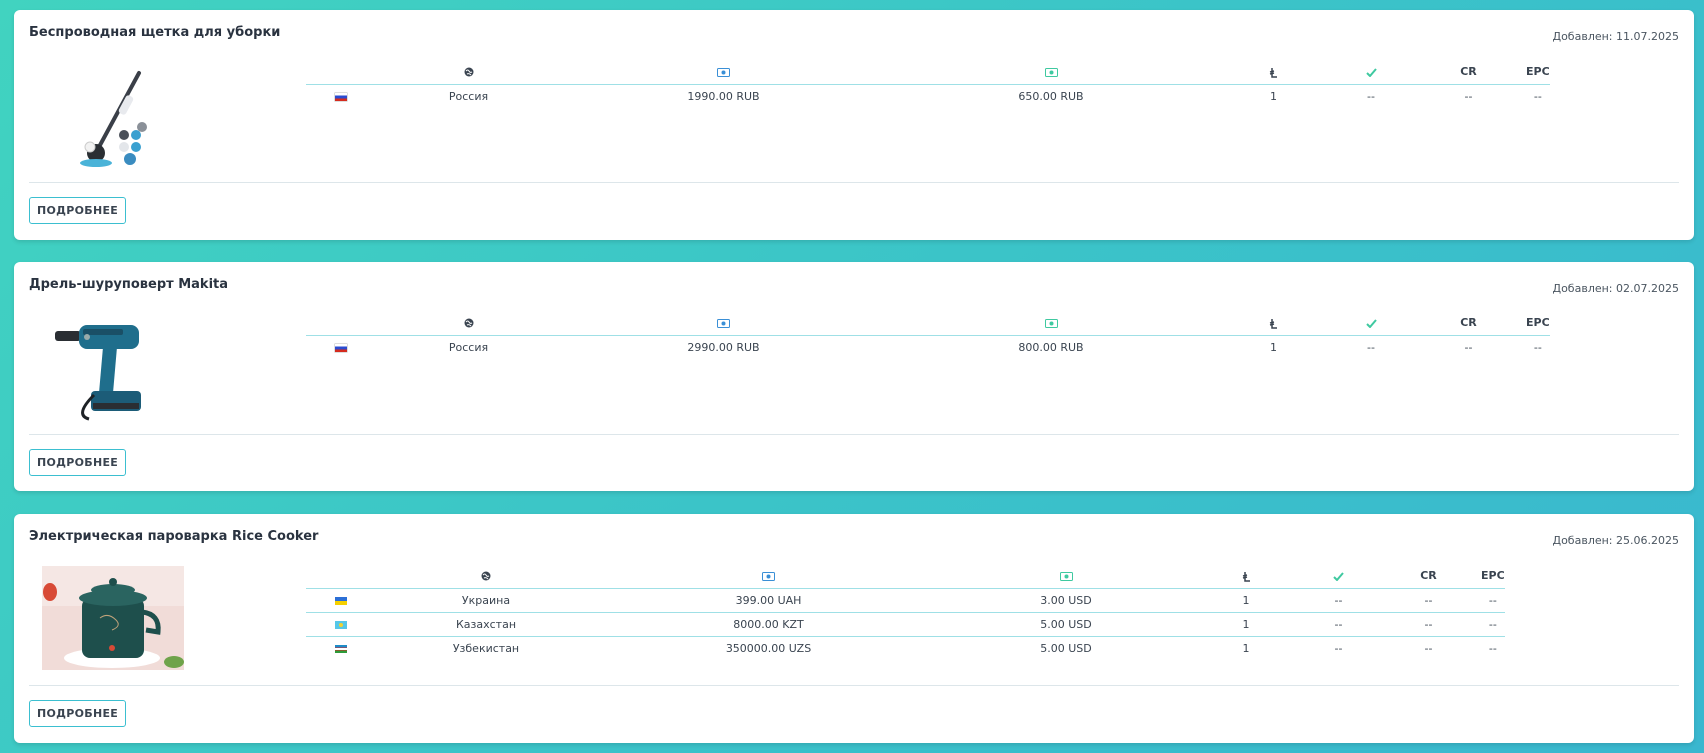  What do you see at coordinates (1066, 600) in the screenshot?
I see `payout-cell: 3.00 USD` at bounding box center [1066, 600].